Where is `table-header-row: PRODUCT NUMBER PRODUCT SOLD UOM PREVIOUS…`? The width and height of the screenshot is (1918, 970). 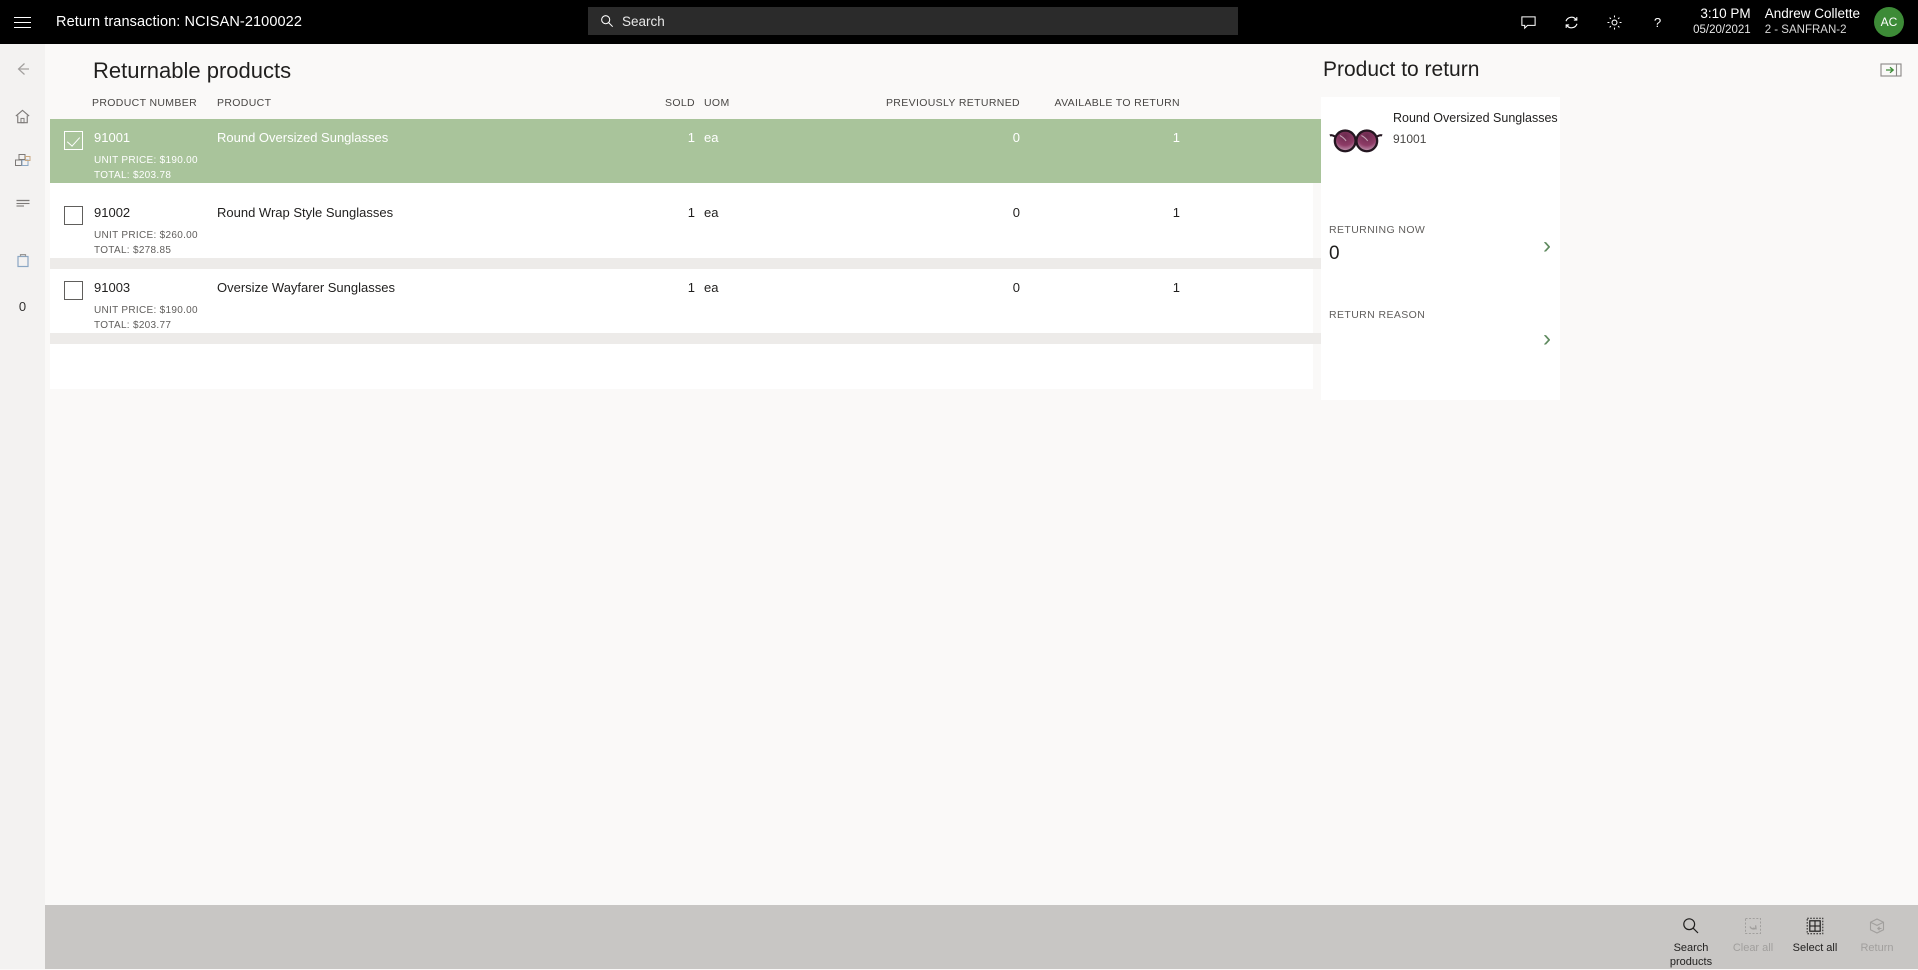
table-header-row: PRODUCT NUMBER PRODUCT SOLD UOM PREVIOUS… is located at coordinates (740, 103).